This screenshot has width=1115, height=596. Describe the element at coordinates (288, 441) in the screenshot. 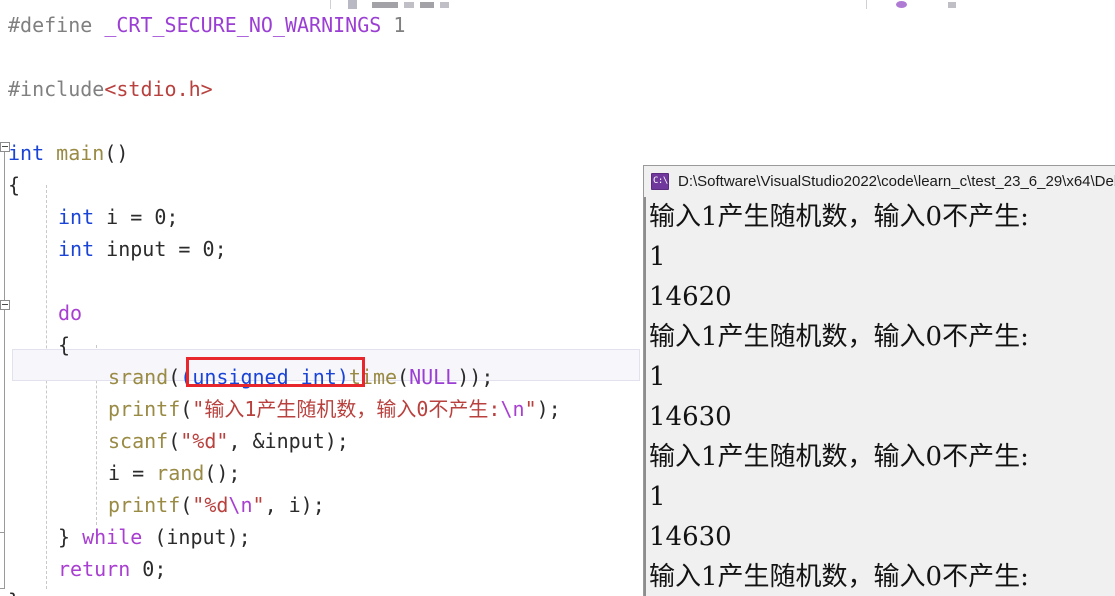

I see `code-token: , &input);` at that location.